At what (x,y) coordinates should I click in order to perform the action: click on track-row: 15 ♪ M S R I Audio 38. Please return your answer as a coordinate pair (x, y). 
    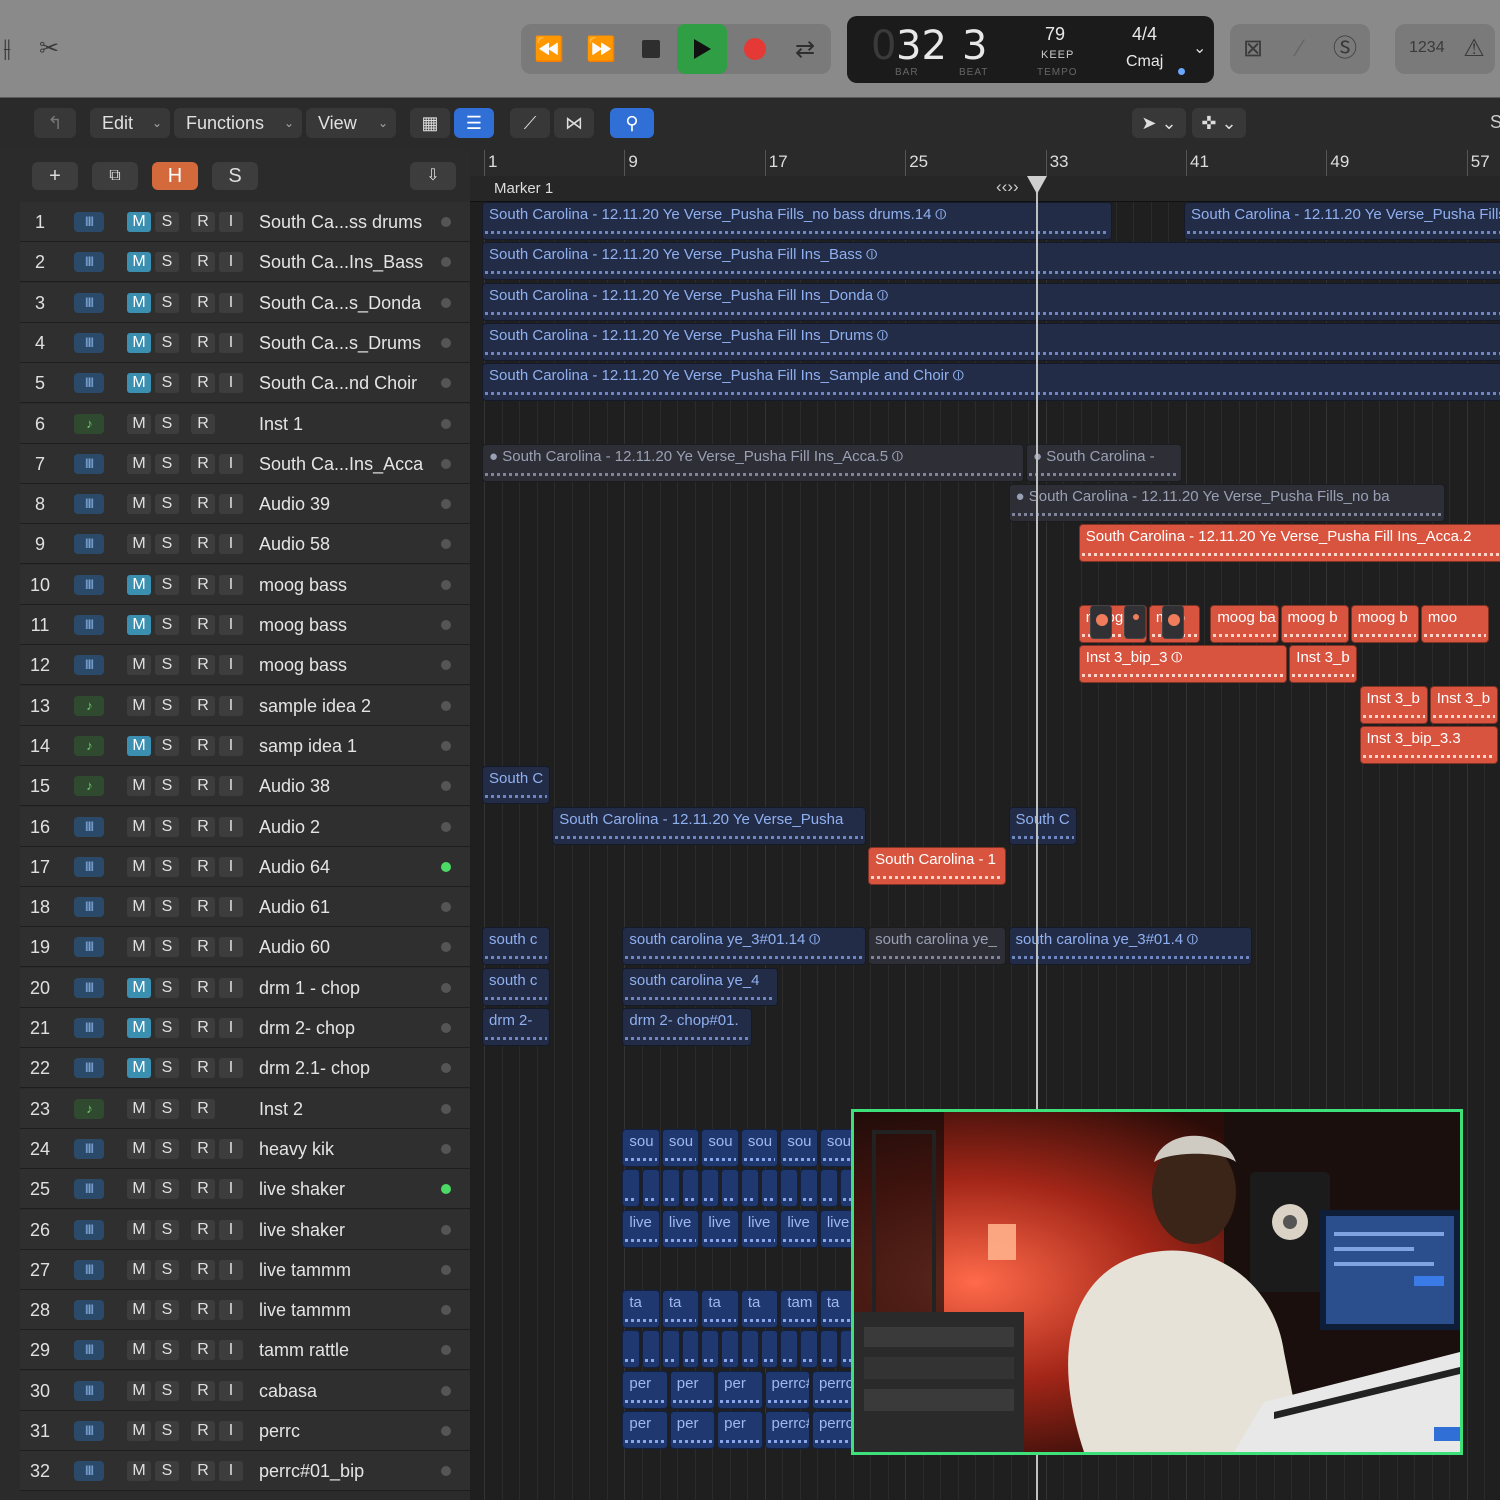
    Looking at the image, I should click on (245, 786).